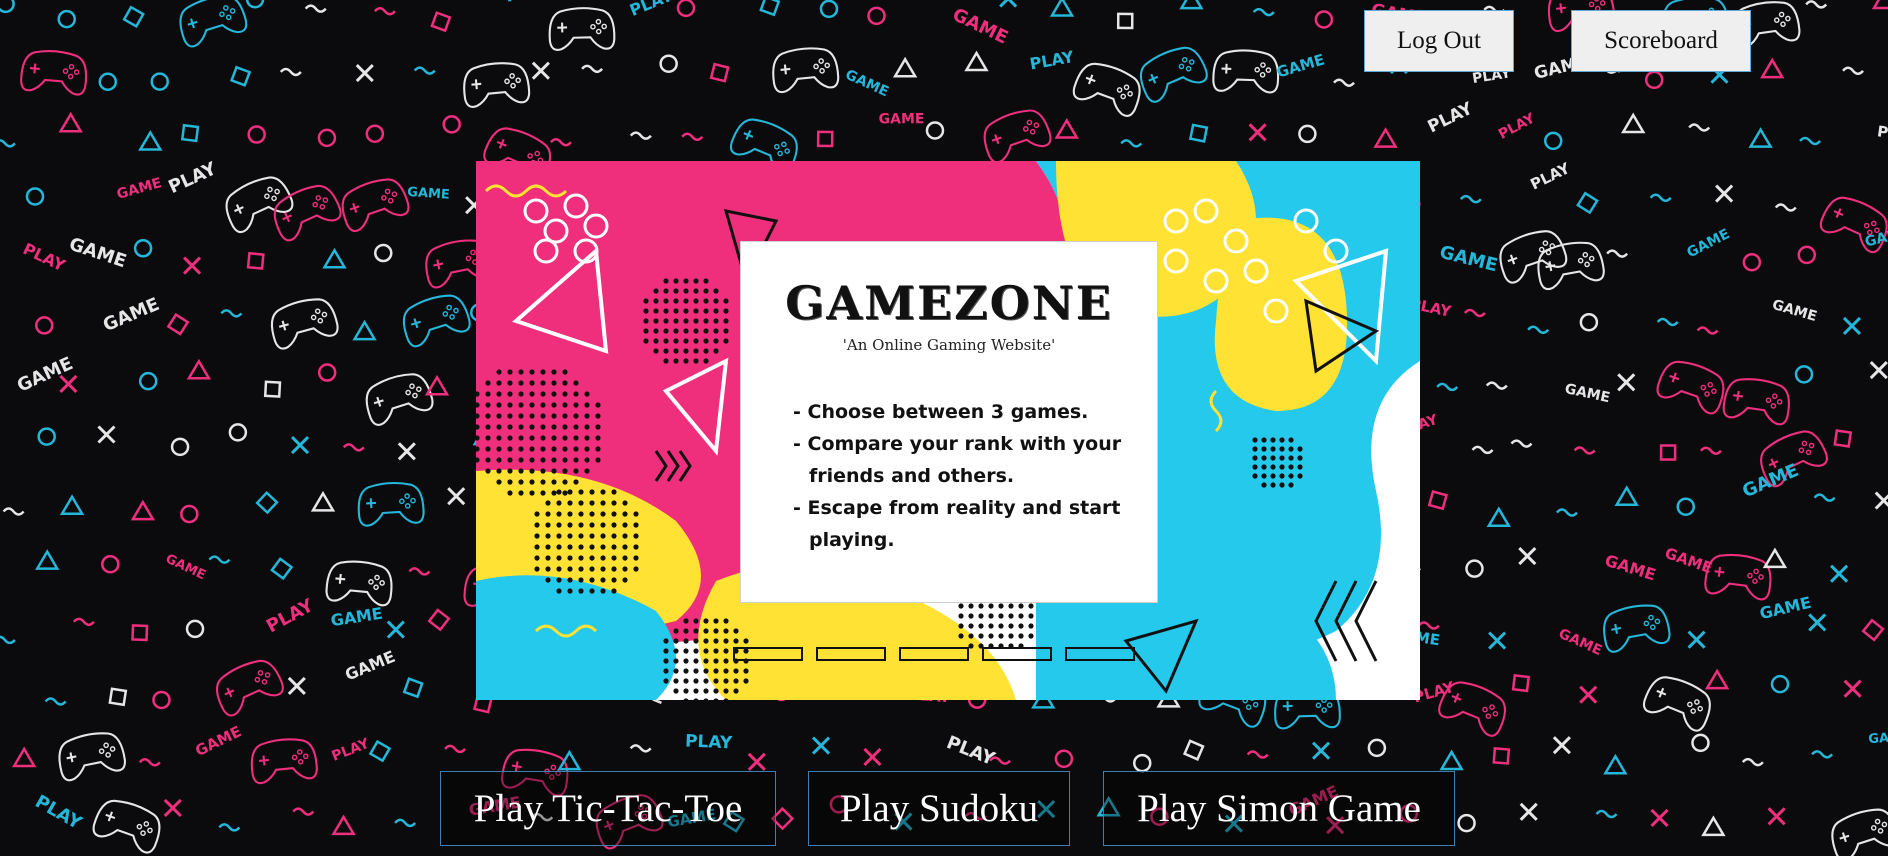 The width and height of the screenshot is (1888, 856). Describe the element at coordinates (1279, 808) in the screenshot. I see `play-simon-game-button: Play Simon Game` at that location.